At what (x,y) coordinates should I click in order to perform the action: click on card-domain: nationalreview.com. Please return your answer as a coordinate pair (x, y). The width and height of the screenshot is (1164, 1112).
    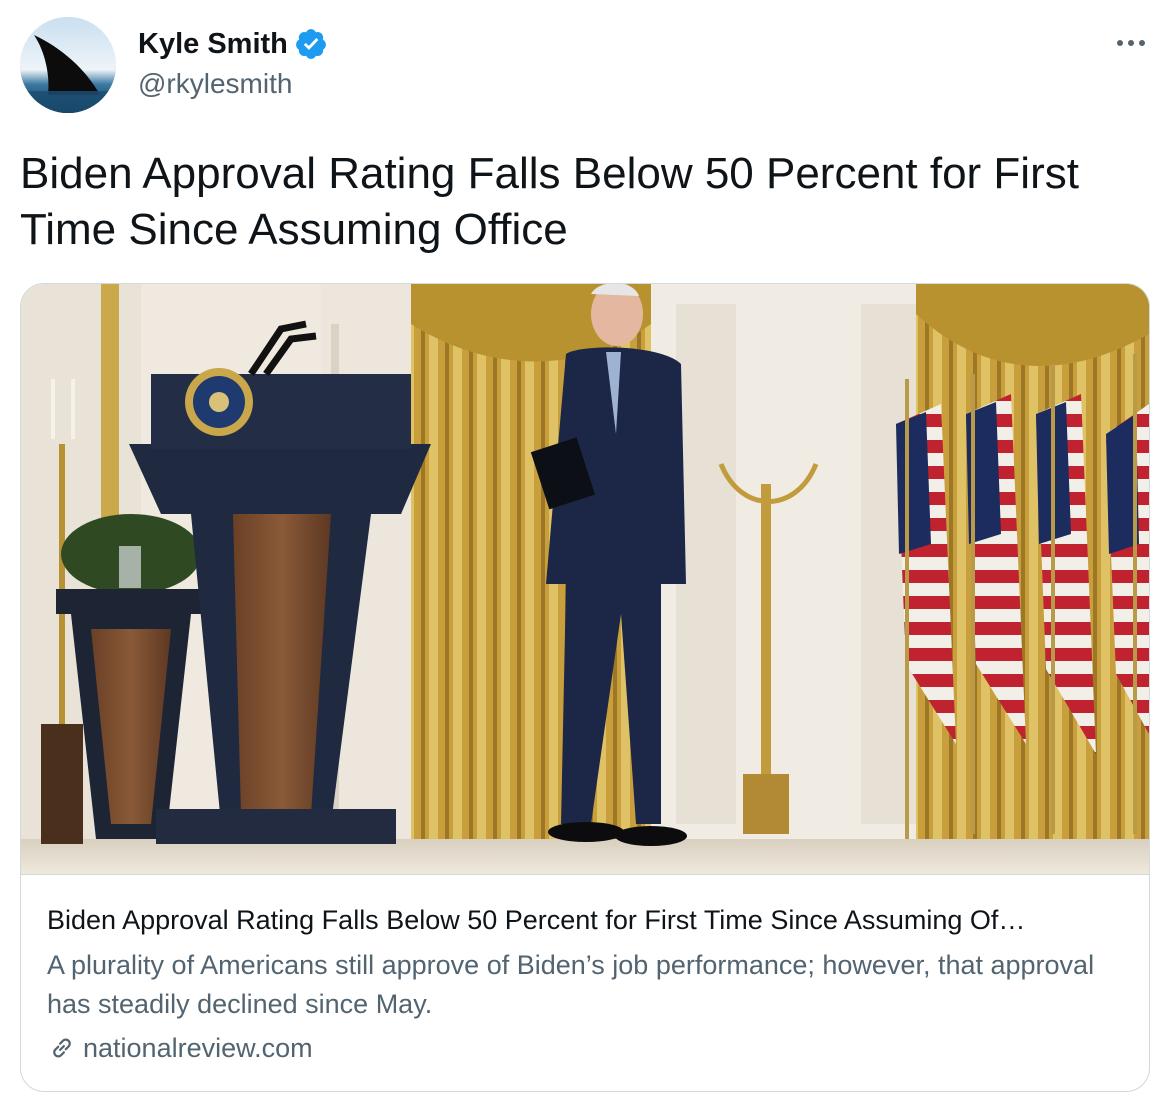
    Looking at the image, I should click on (198, 1048).